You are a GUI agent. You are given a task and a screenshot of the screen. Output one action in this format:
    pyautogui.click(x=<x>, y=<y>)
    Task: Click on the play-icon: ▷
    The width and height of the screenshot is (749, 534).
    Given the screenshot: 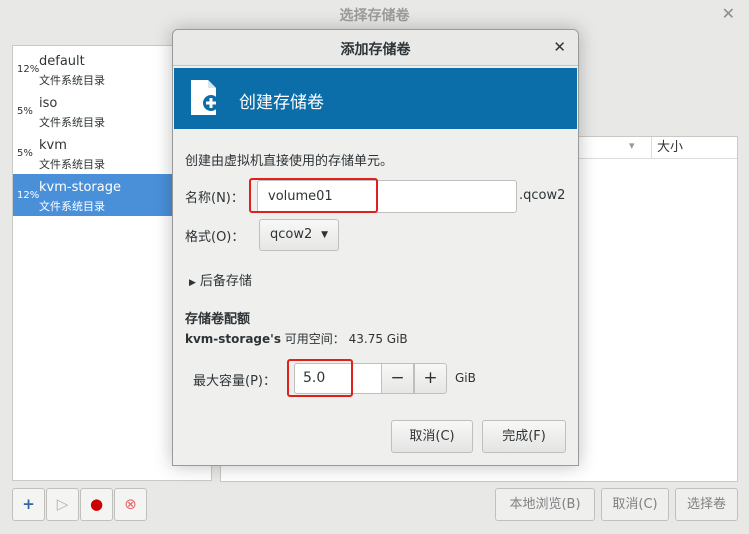 What is the action you would take?
    pyautogui.click(x=62, y=504)
    